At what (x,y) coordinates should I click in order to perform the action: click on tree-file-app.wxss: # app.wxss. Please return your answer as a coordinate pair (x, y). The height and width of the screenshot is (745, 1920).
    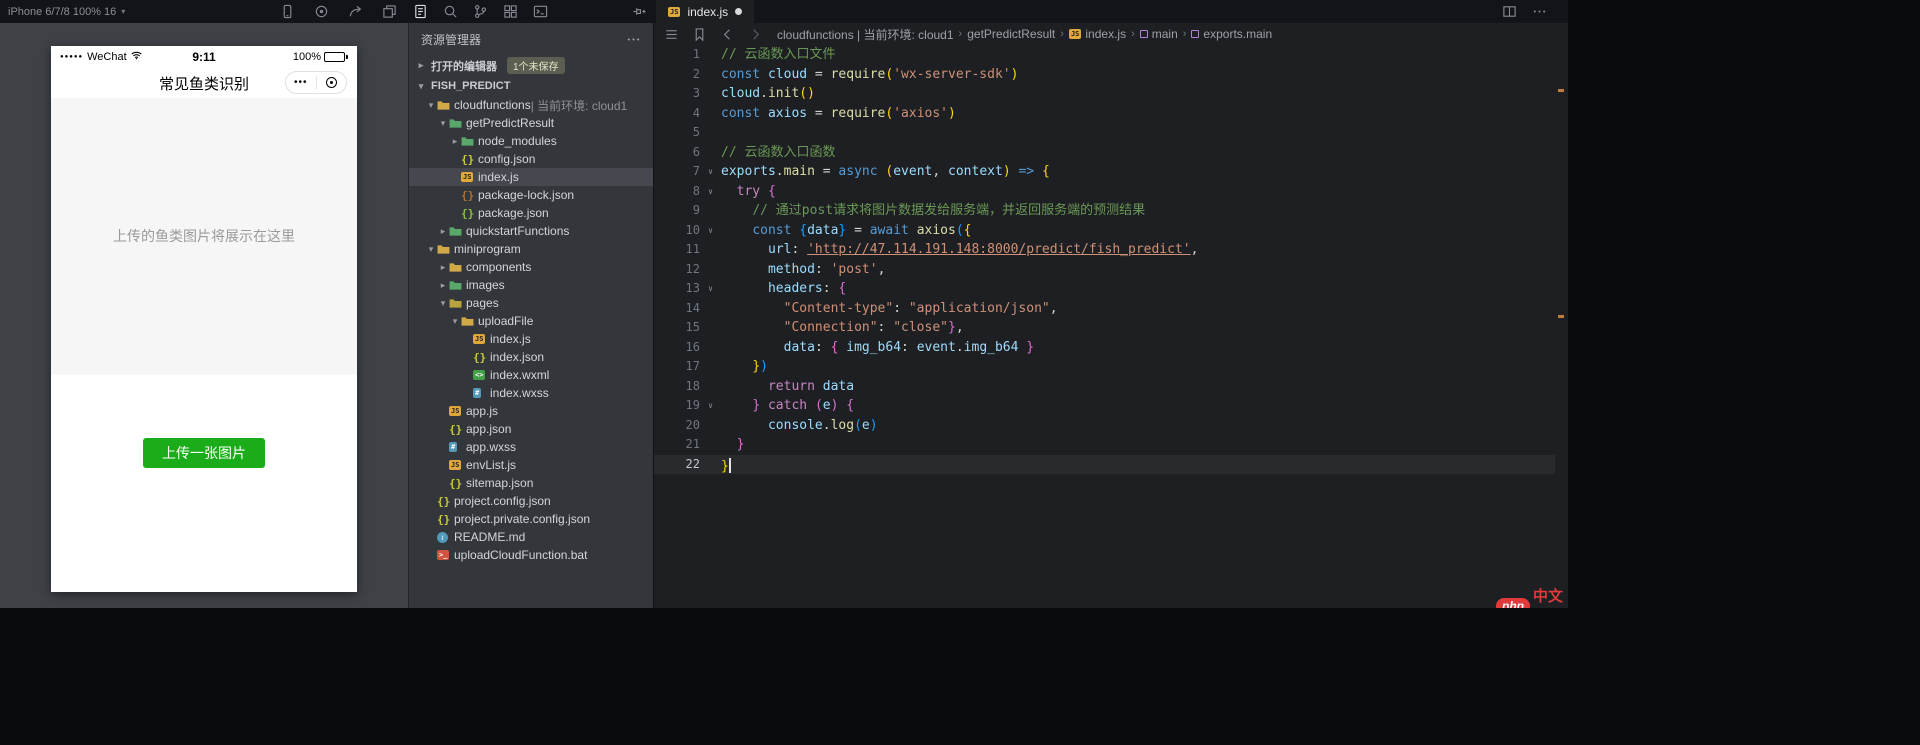
    Looking at the image, I should click on (531, 447).